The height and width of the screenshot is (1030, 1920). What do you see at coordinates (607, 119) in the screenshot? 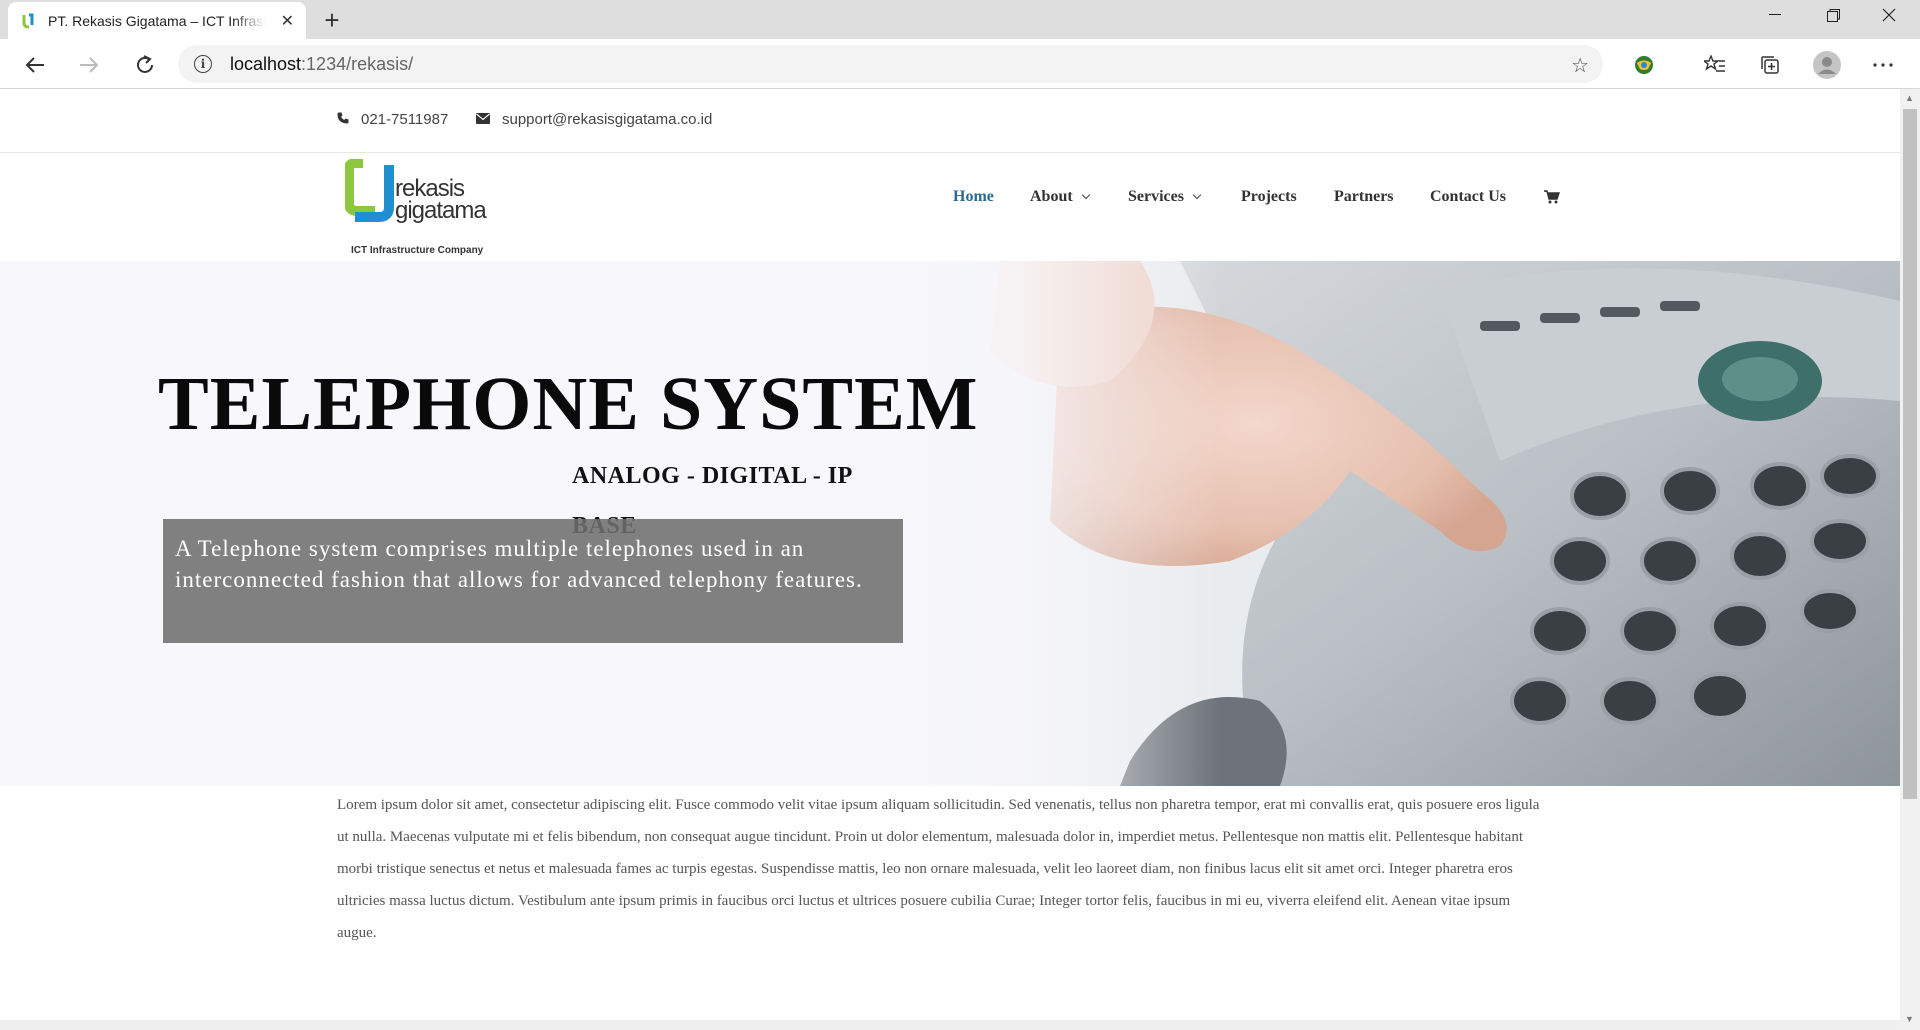
I see `email-address: support@rekasisgigatama.co.id` at bounding box center [607, 119].